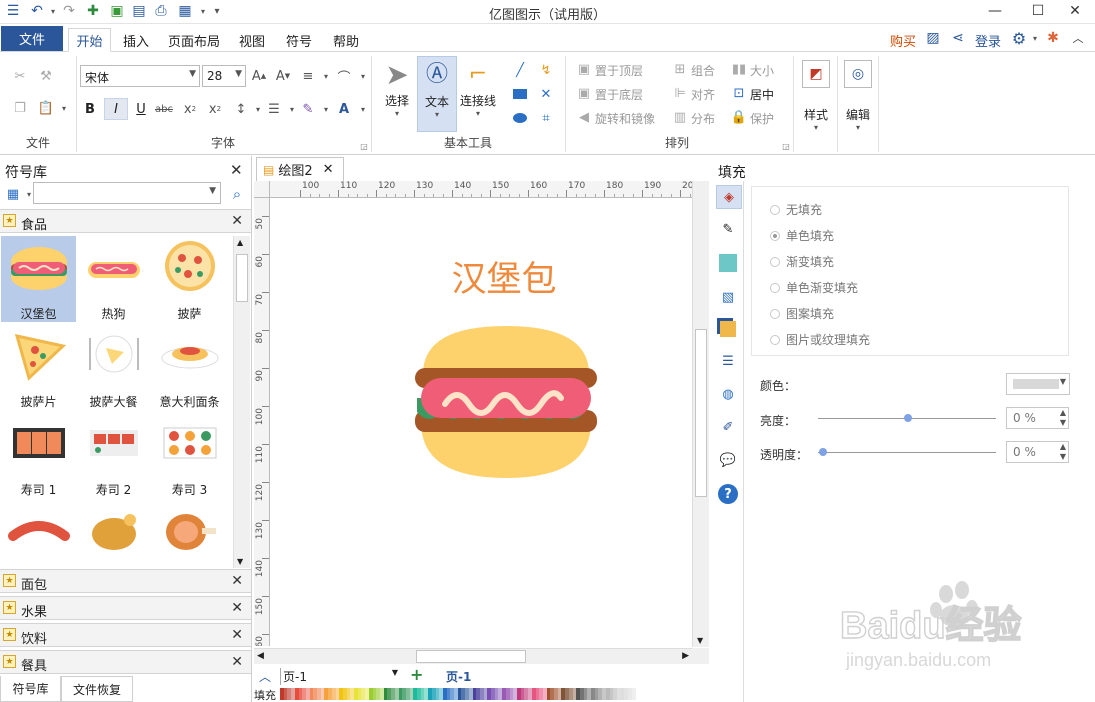 The width and height of the screenshot is (1095, 702). I want to click on rectangle-tool-icon, so click(520, 94).